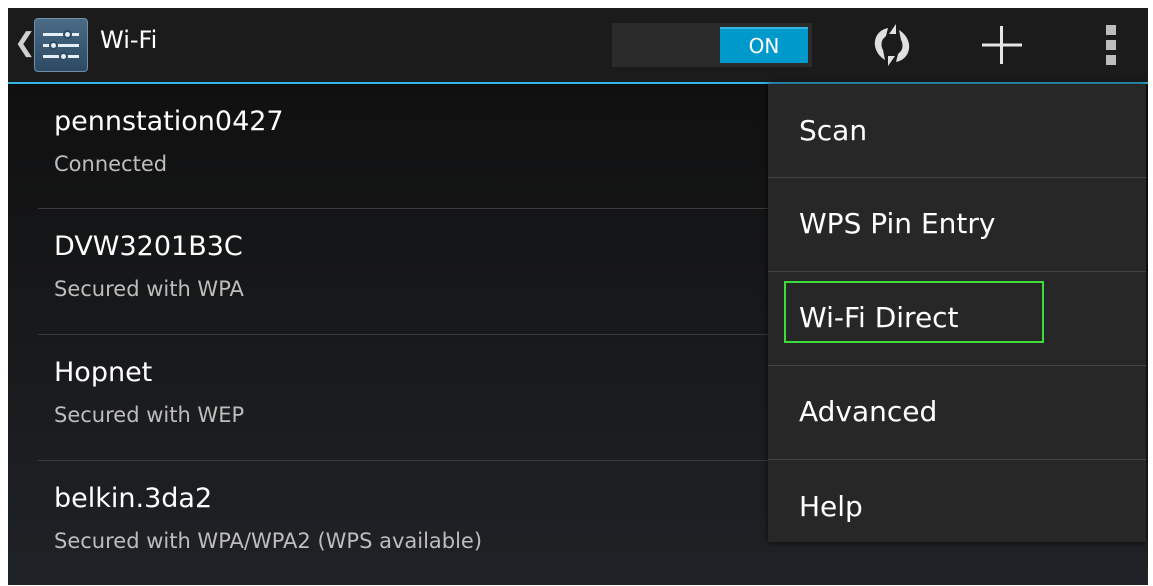  I want to click on action-bar: ❮ Wi-Fi ON, so click(578, 46).